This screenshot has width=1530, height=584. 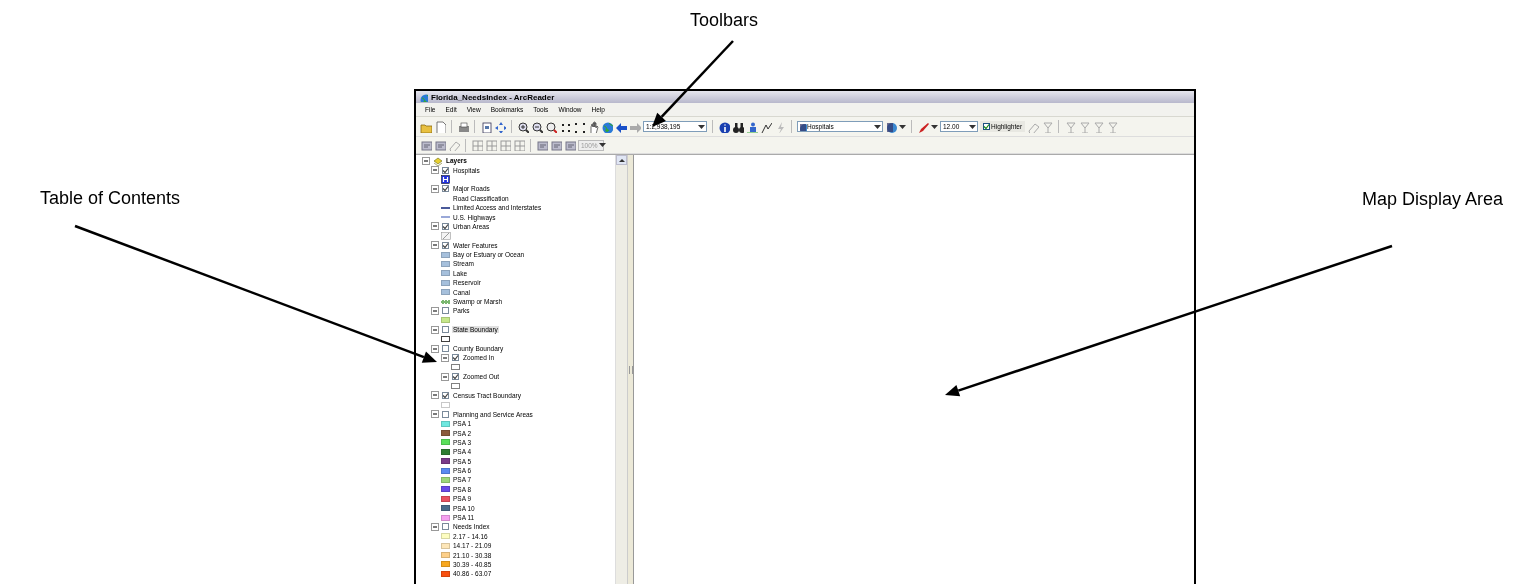 What do you see at coordinates (438, 160) in the screenshot?
I see `layers-icon` at bounding box center [438, 160].